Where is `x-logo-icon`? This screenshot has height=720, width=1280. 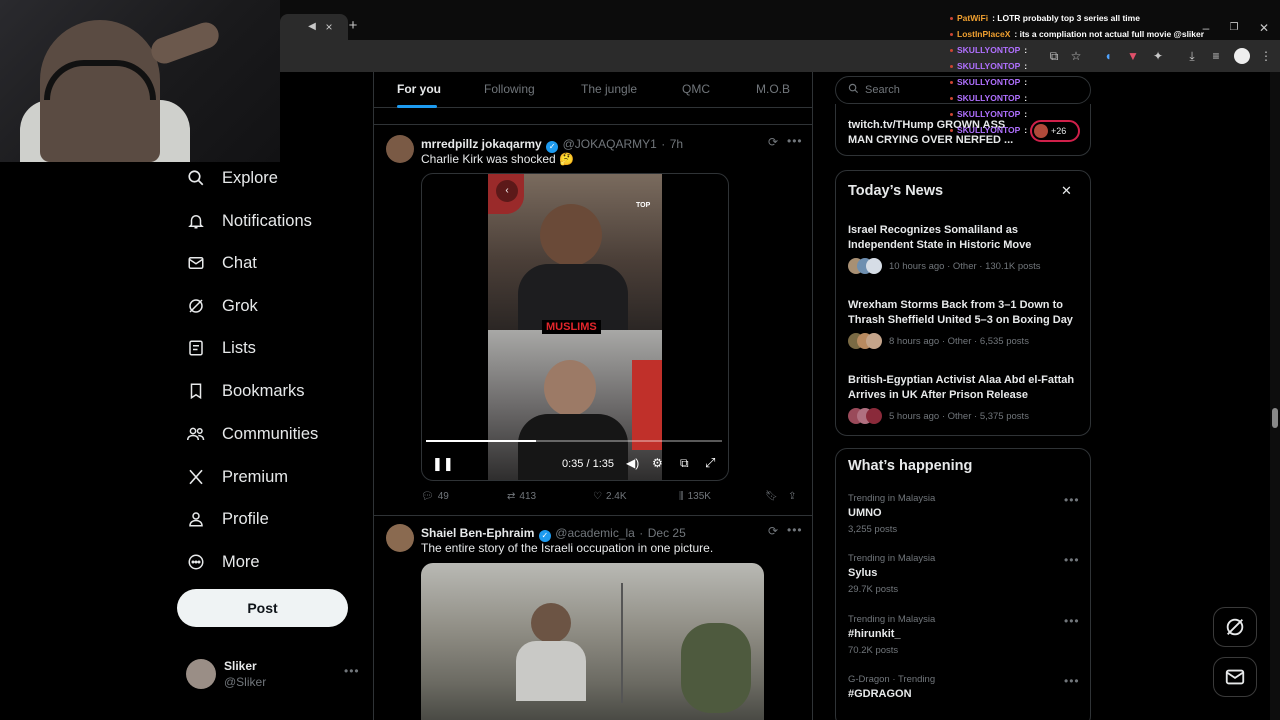
x-logo-icon is located at coordinates (196, 477).